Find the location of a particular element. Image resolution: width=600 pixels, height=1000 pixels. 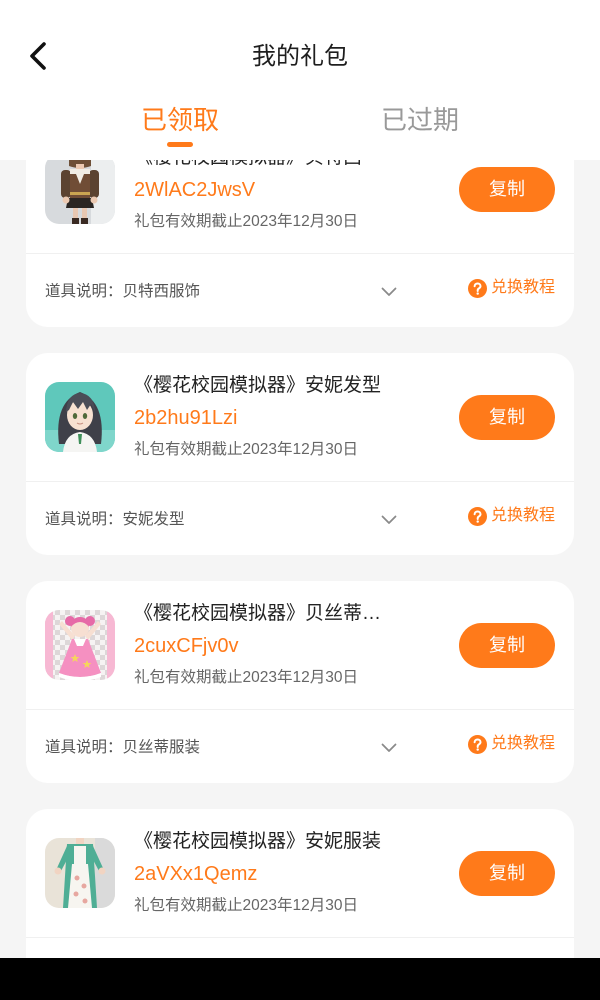

gift-code: 2b2hu91Lzi is located at coordinates (186, 418).